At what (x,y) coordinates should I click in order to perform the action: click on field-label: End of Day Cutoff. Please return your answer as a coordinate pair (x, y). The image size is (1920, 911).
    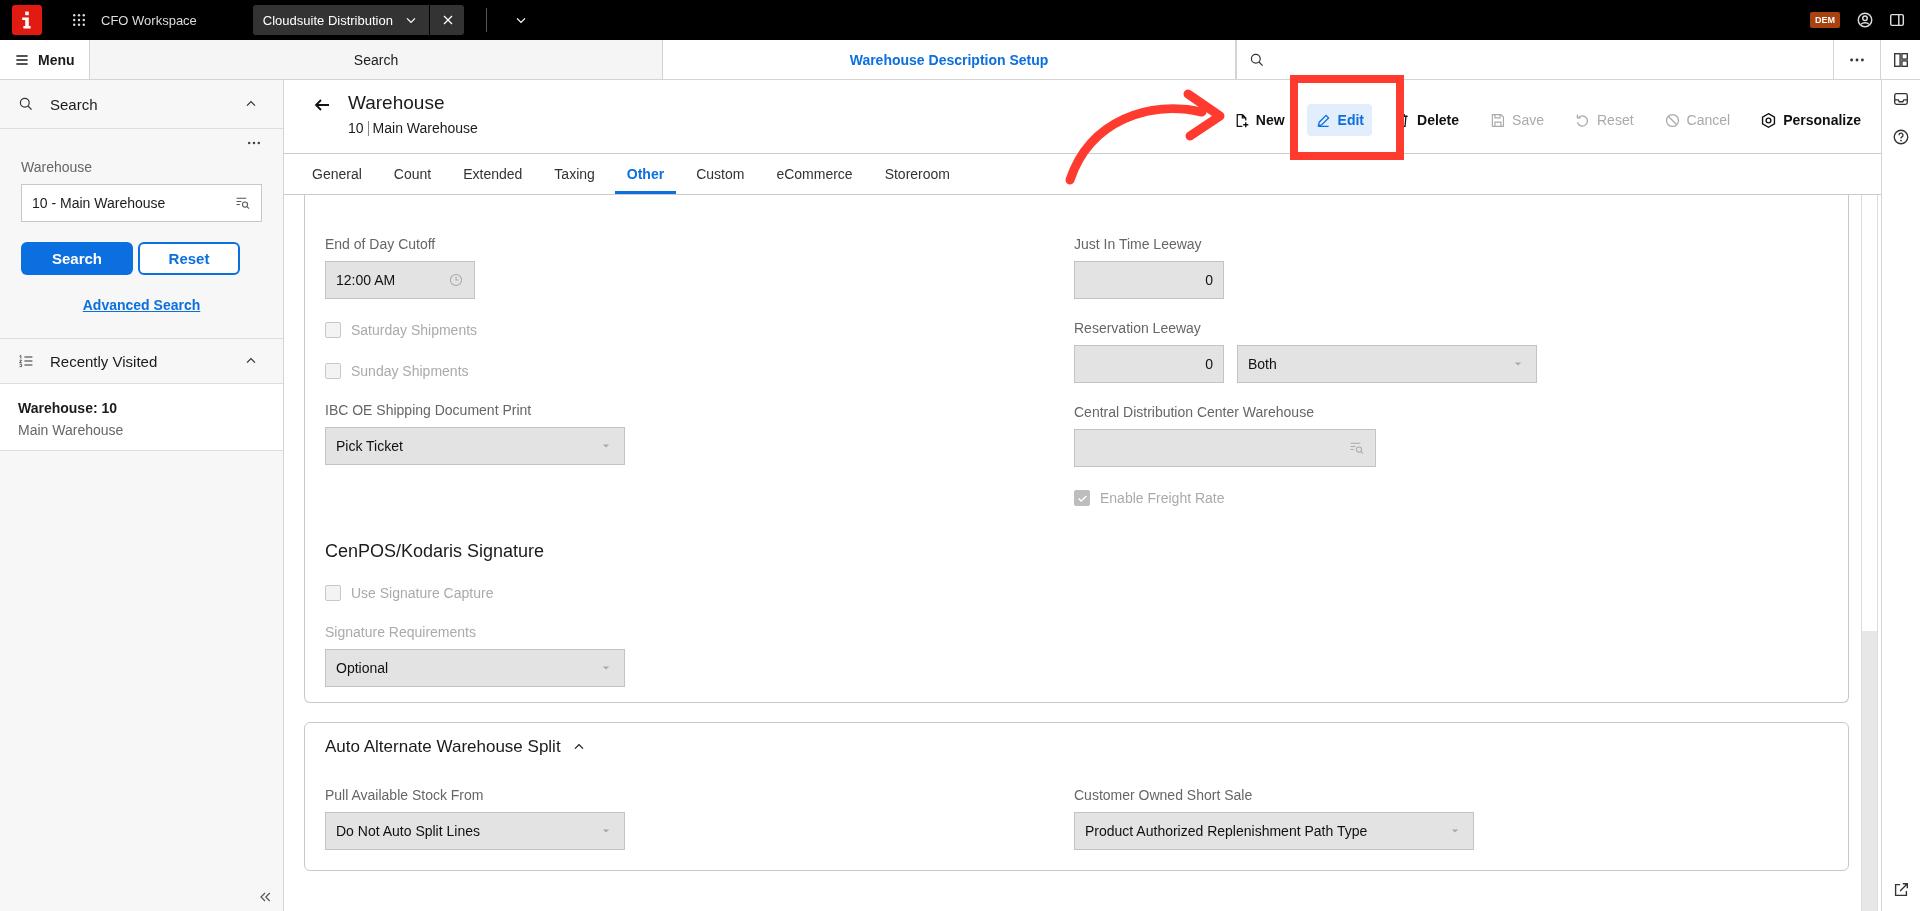
    Looking at the image, I should click on (381, 244).